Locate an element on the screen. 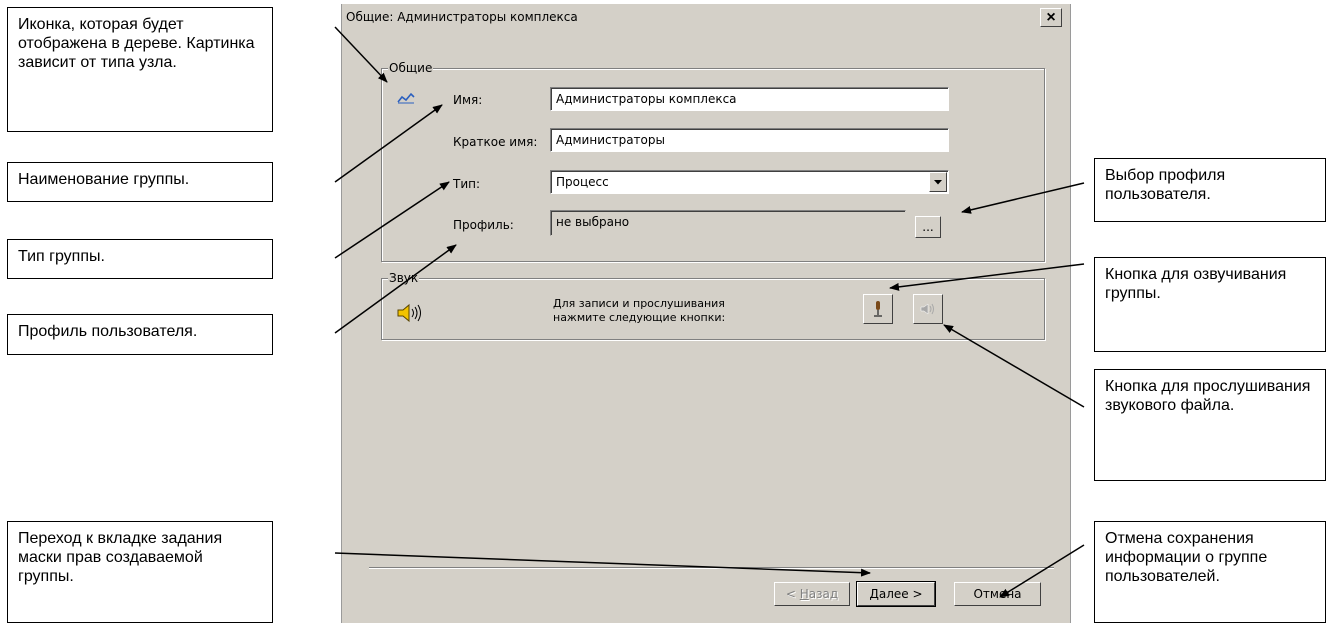 This screenshot has width=1335, height=623. arrow-profile is located at coordinates (395, 289).